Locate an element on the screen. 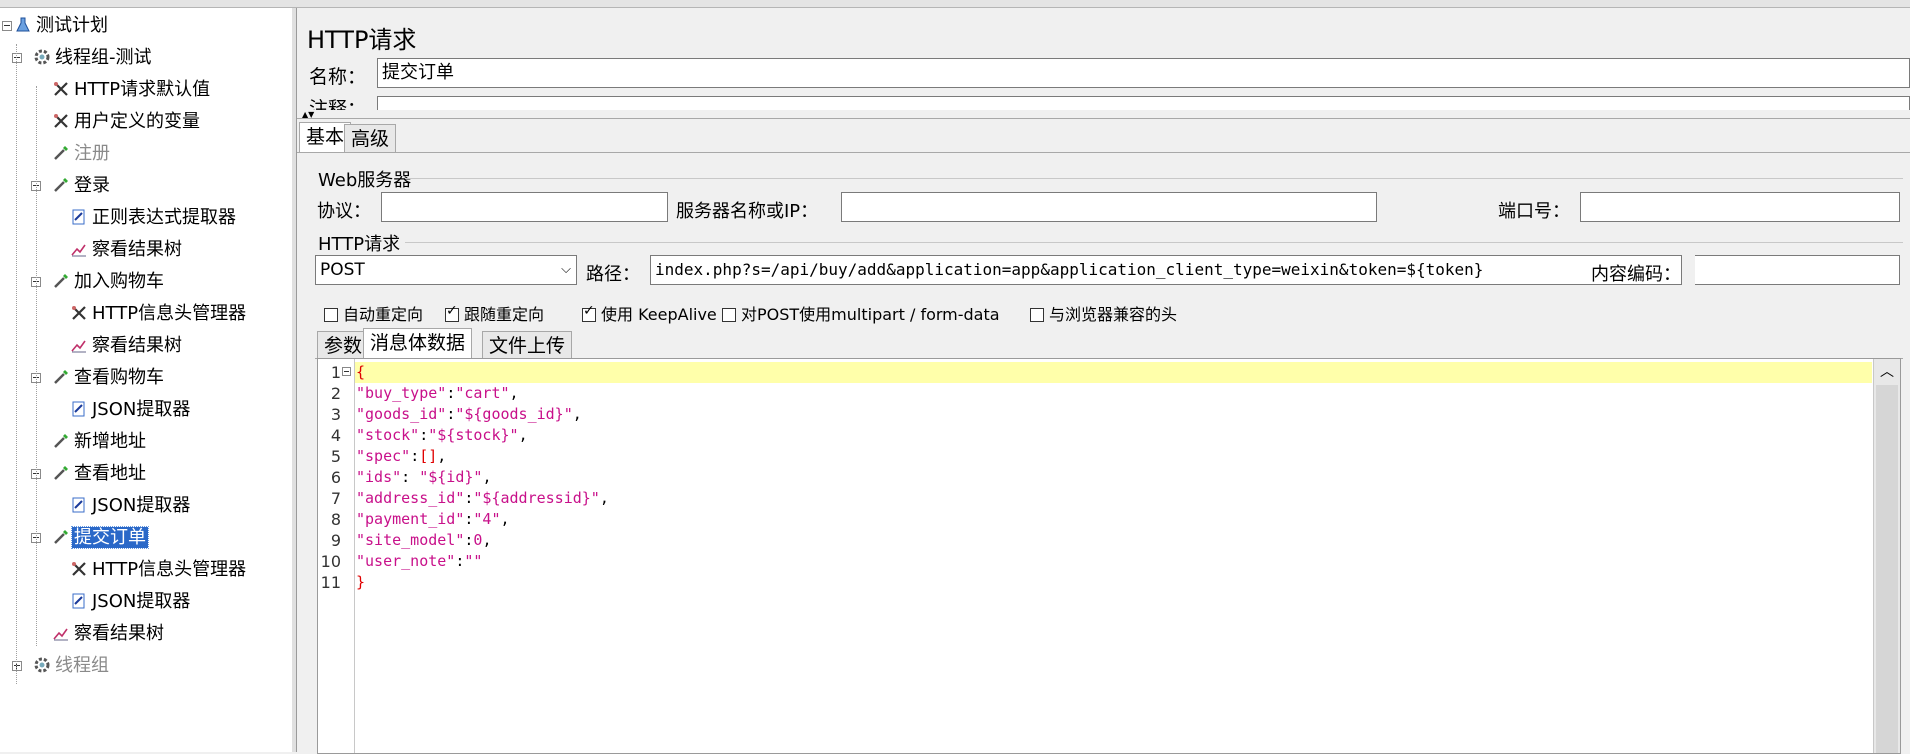 The height and width of the screenshot is (754, 1910). server-label: 服务器名称或IP： is located at coordinates (747, 211).